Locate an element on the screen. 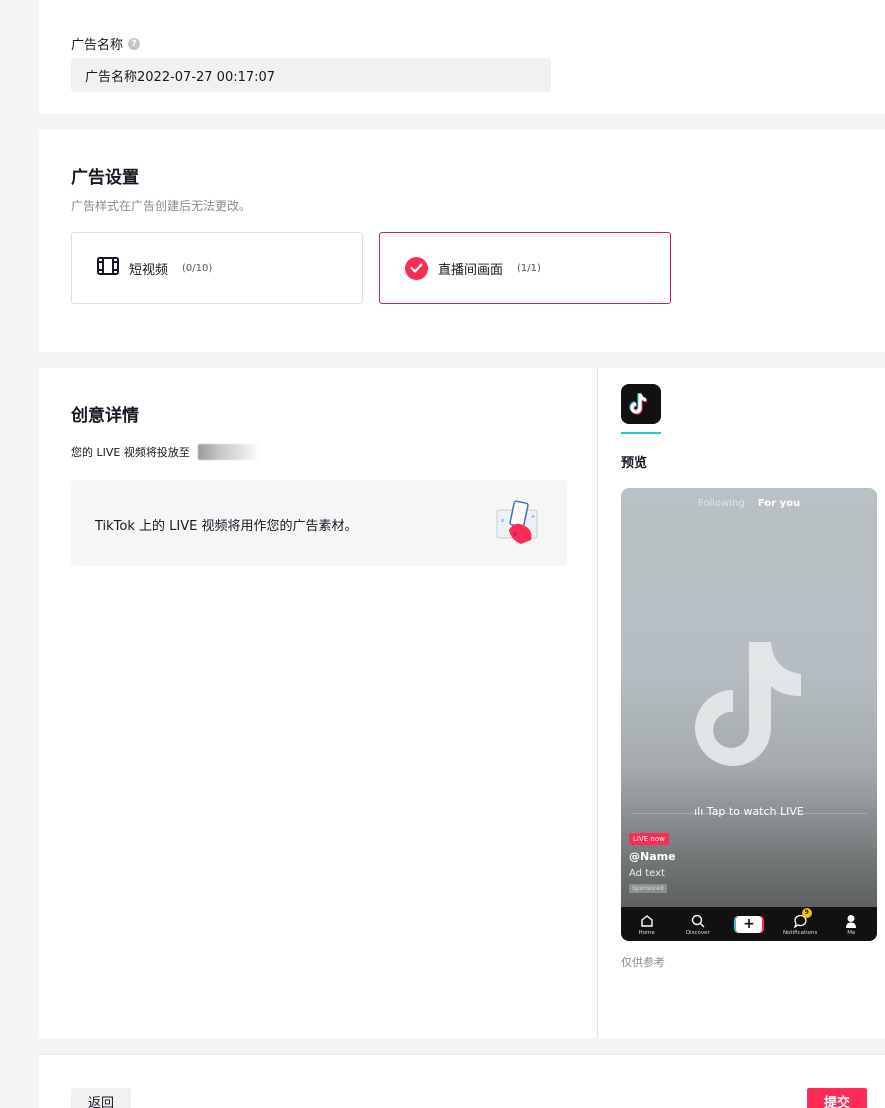 This screenshot has width=885, height=1108. live-now-badge: LIVE now is located at coordinates (649, 839).